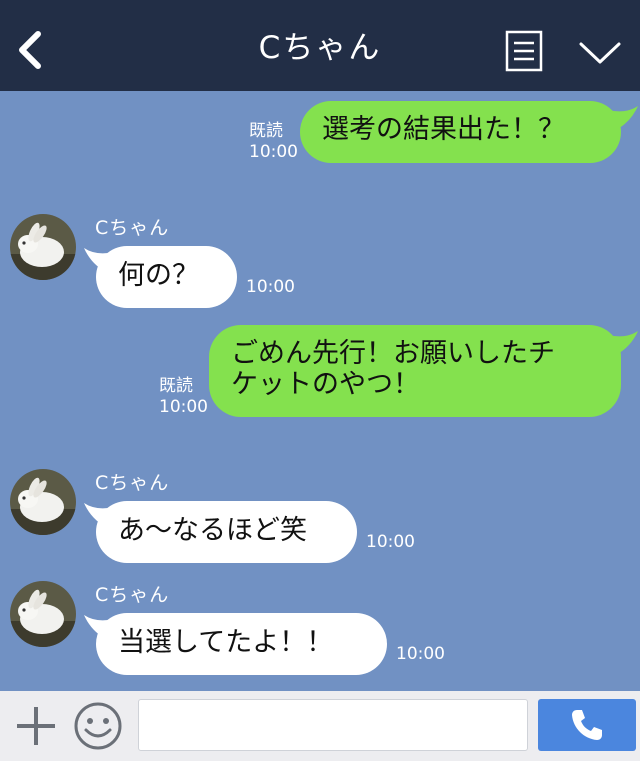  Describe the element at coordinates (443, 129) in the screenshot. I see `message-text: 選考の結果出た！？` at that location.